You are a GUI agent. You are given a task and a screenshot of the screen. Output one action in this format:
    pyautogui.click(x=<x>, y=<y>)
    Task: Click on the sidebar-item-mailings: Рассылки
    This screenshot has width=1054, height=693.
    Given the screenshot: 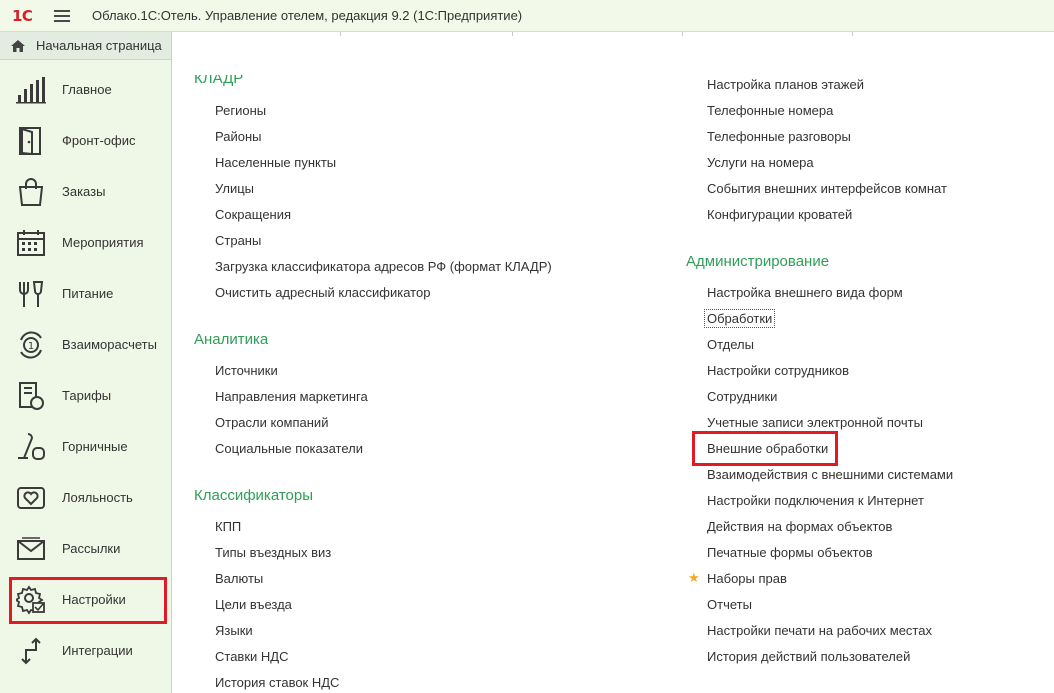 What is the action you would take?
    pyautogui.click(x=86, y=548)
    